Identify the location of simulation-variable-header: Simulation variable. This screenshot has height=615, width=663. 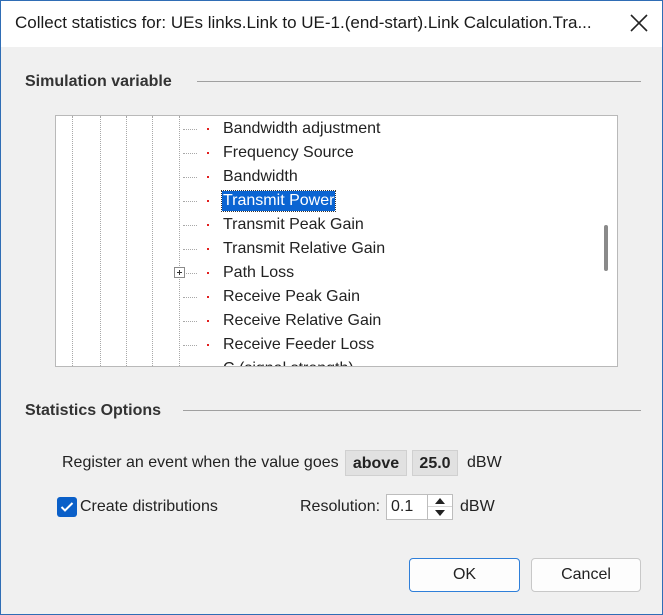
(98, 81).